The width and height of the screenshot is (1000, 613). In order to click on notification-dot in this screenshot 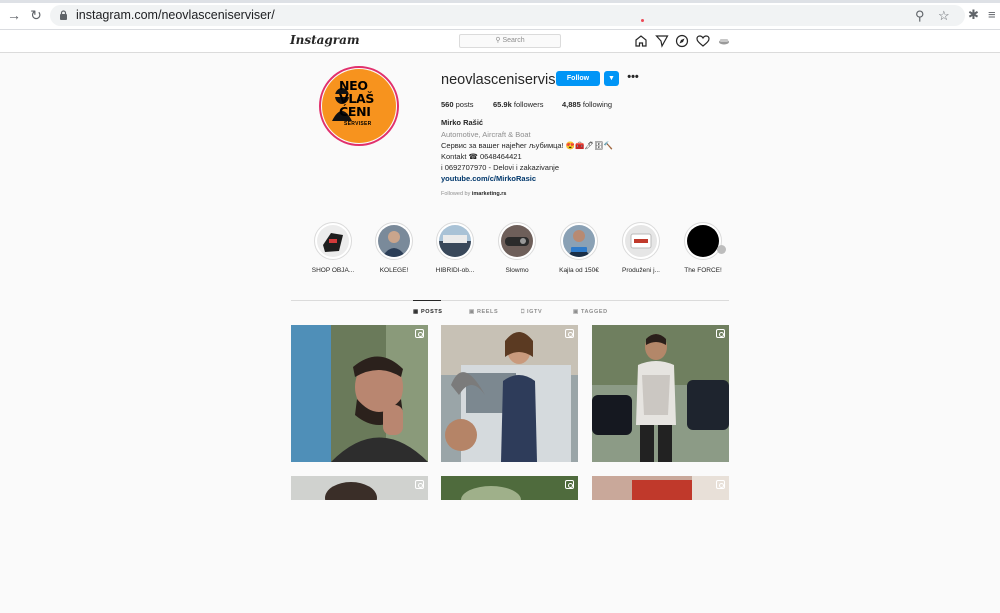, I will do `click(642, 20)`.